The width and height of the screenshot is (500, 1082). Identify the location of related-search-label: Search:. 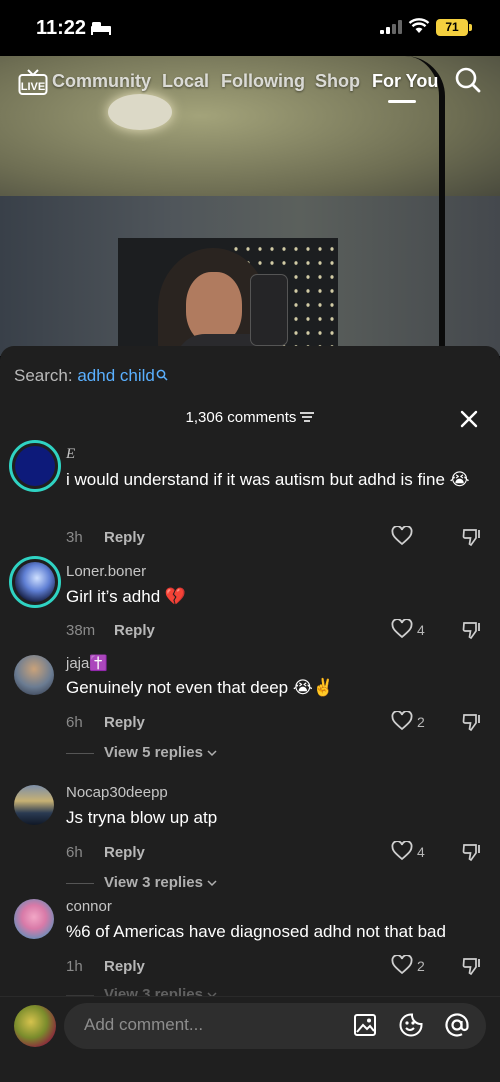
(43, 375).